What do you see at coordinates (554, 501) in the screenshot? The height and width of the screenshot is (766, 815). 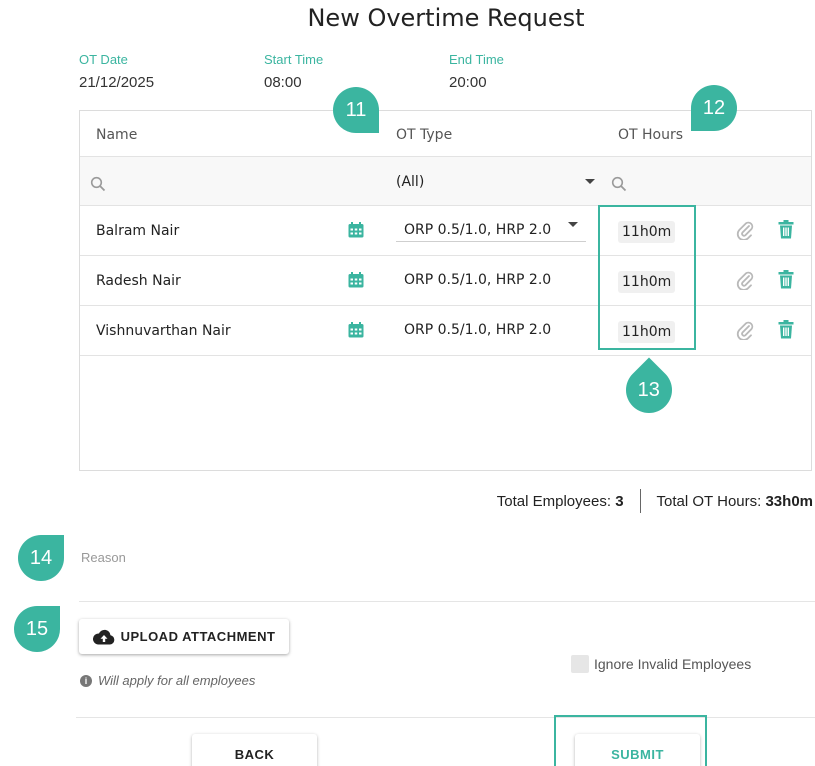 I see `total-employees-label: Total Employees:` at bounding box center [554, 501].